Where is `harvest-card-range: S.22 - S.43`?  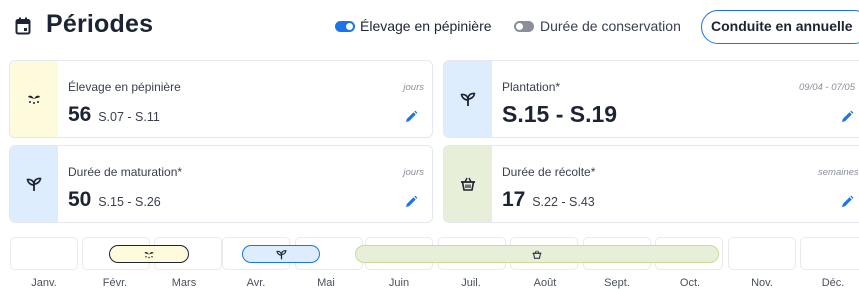
harvest-card-range: S.22 - S.43 is located at coordinates (563, 202).